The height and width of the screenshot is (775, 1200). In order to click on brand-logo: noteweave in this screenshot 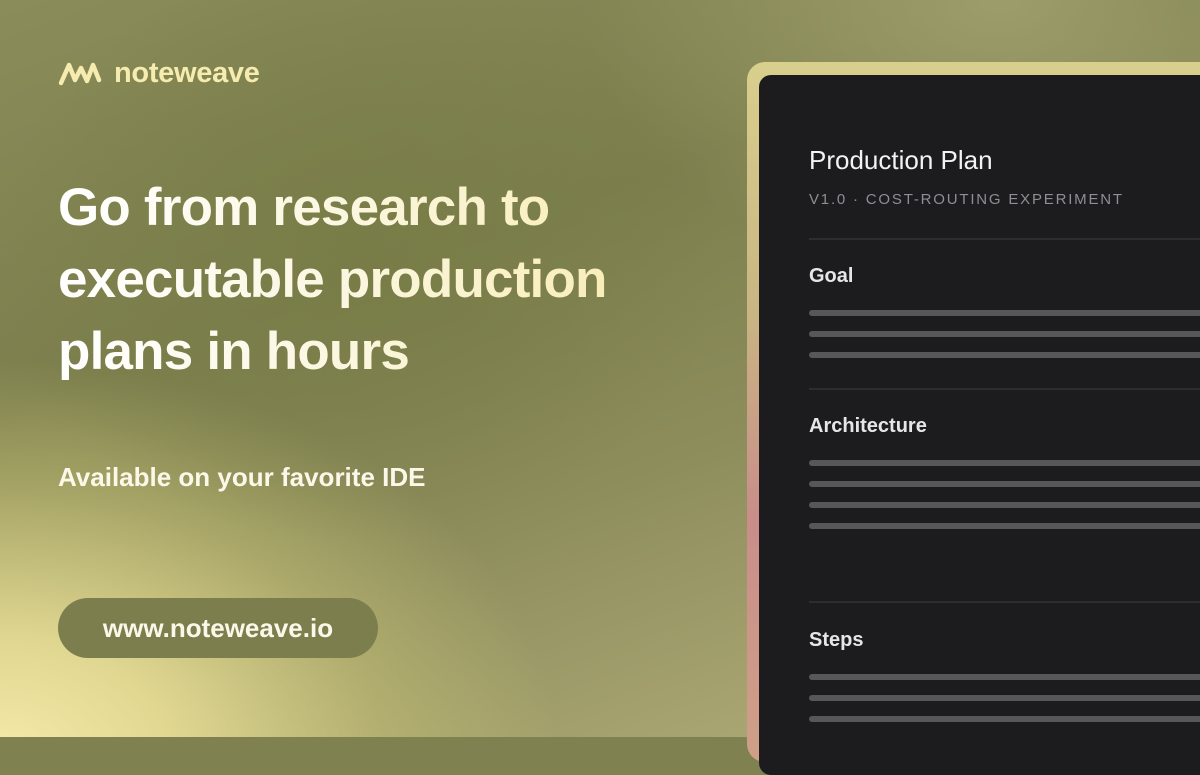, I will do `click(159, 73)`.